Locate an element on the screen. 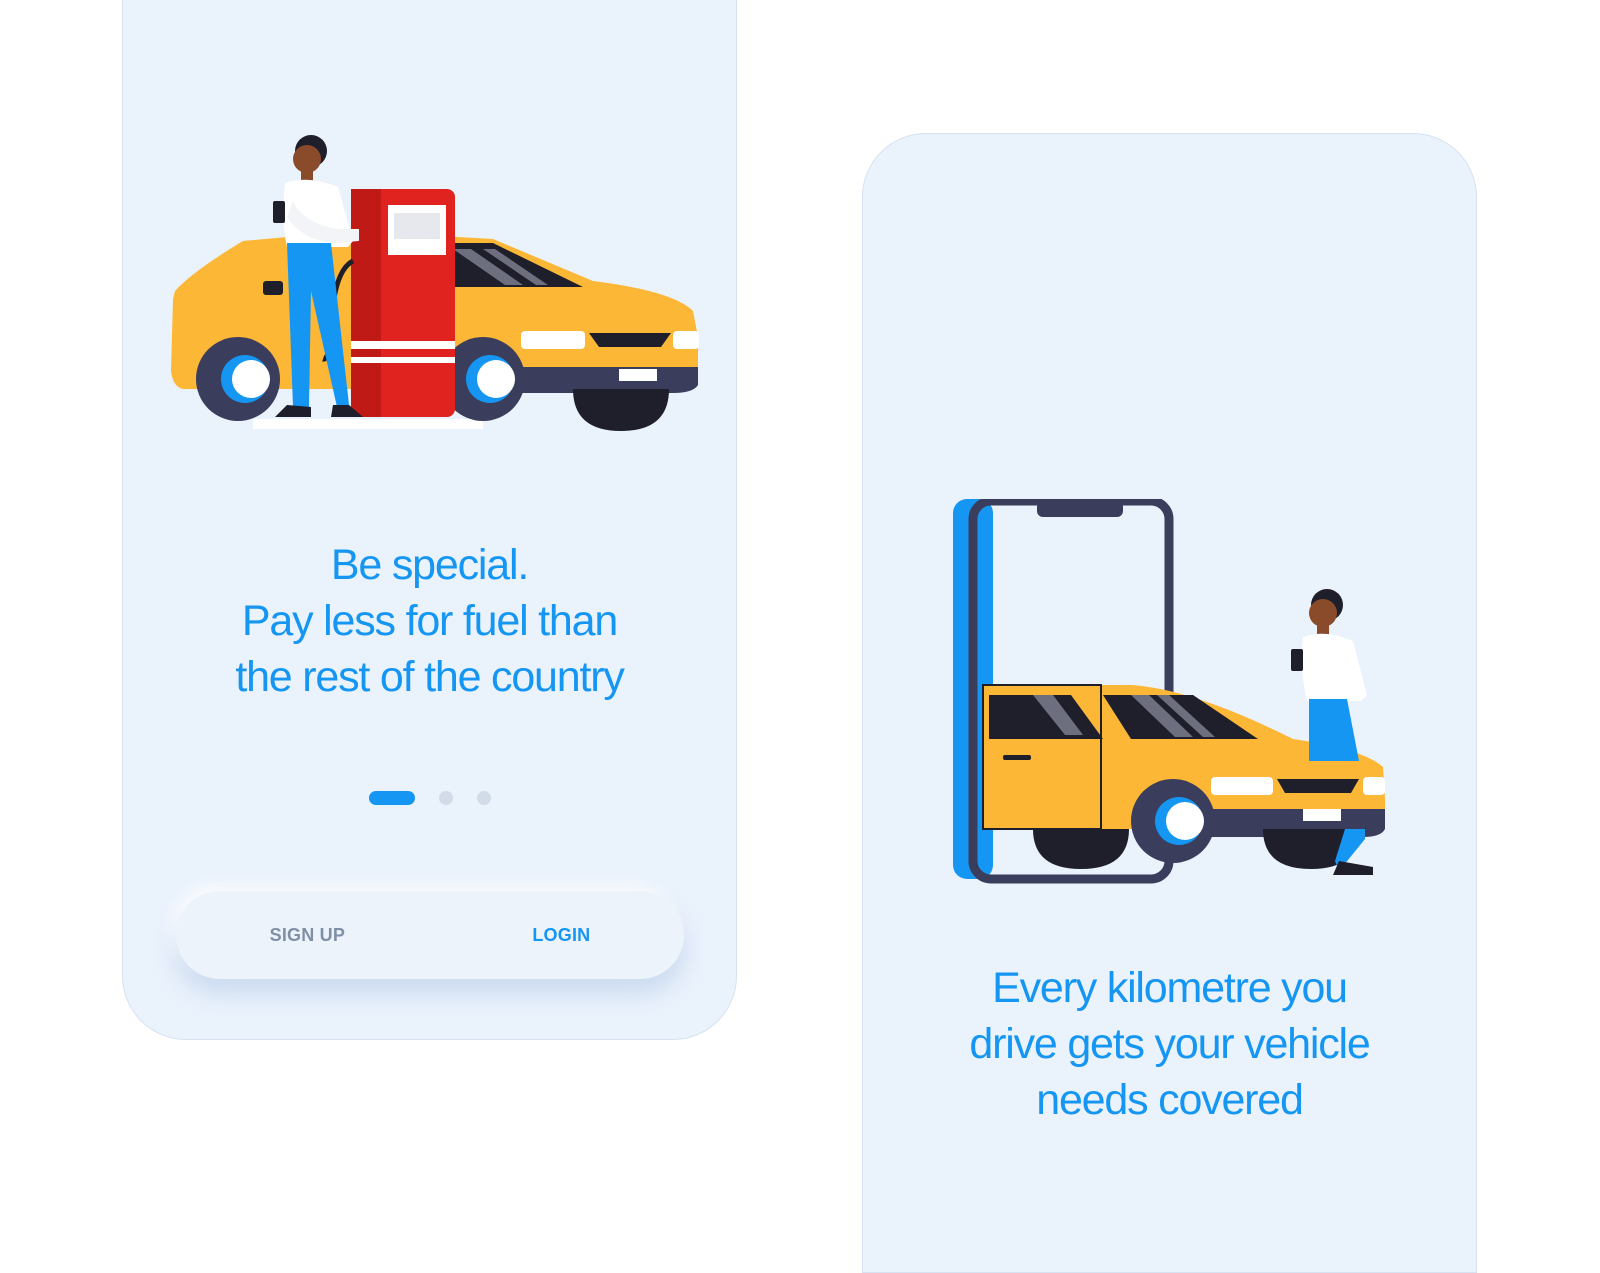 The height and width of the screenshot is (1273, 1600). sign-up-button: SIGN UP is located at coordinates (307, 935).